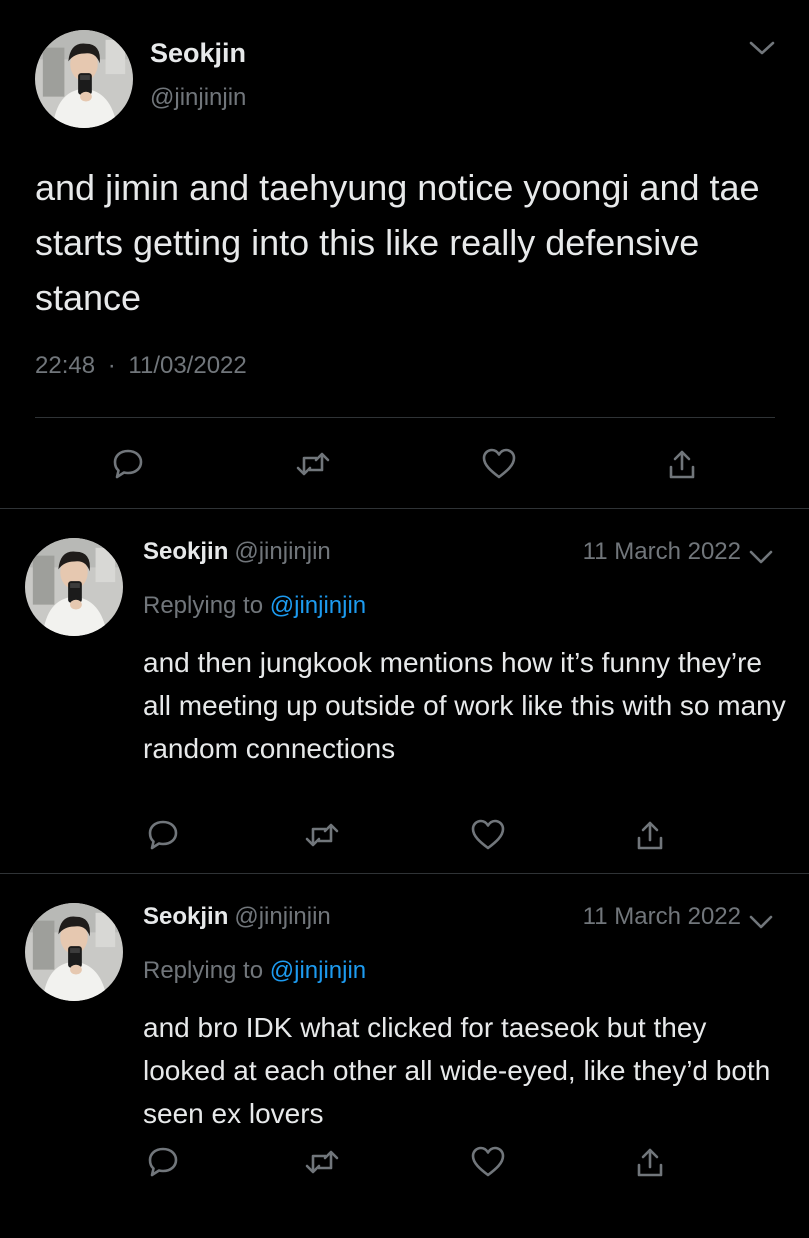  I want to click on divider, so click(405, 417).